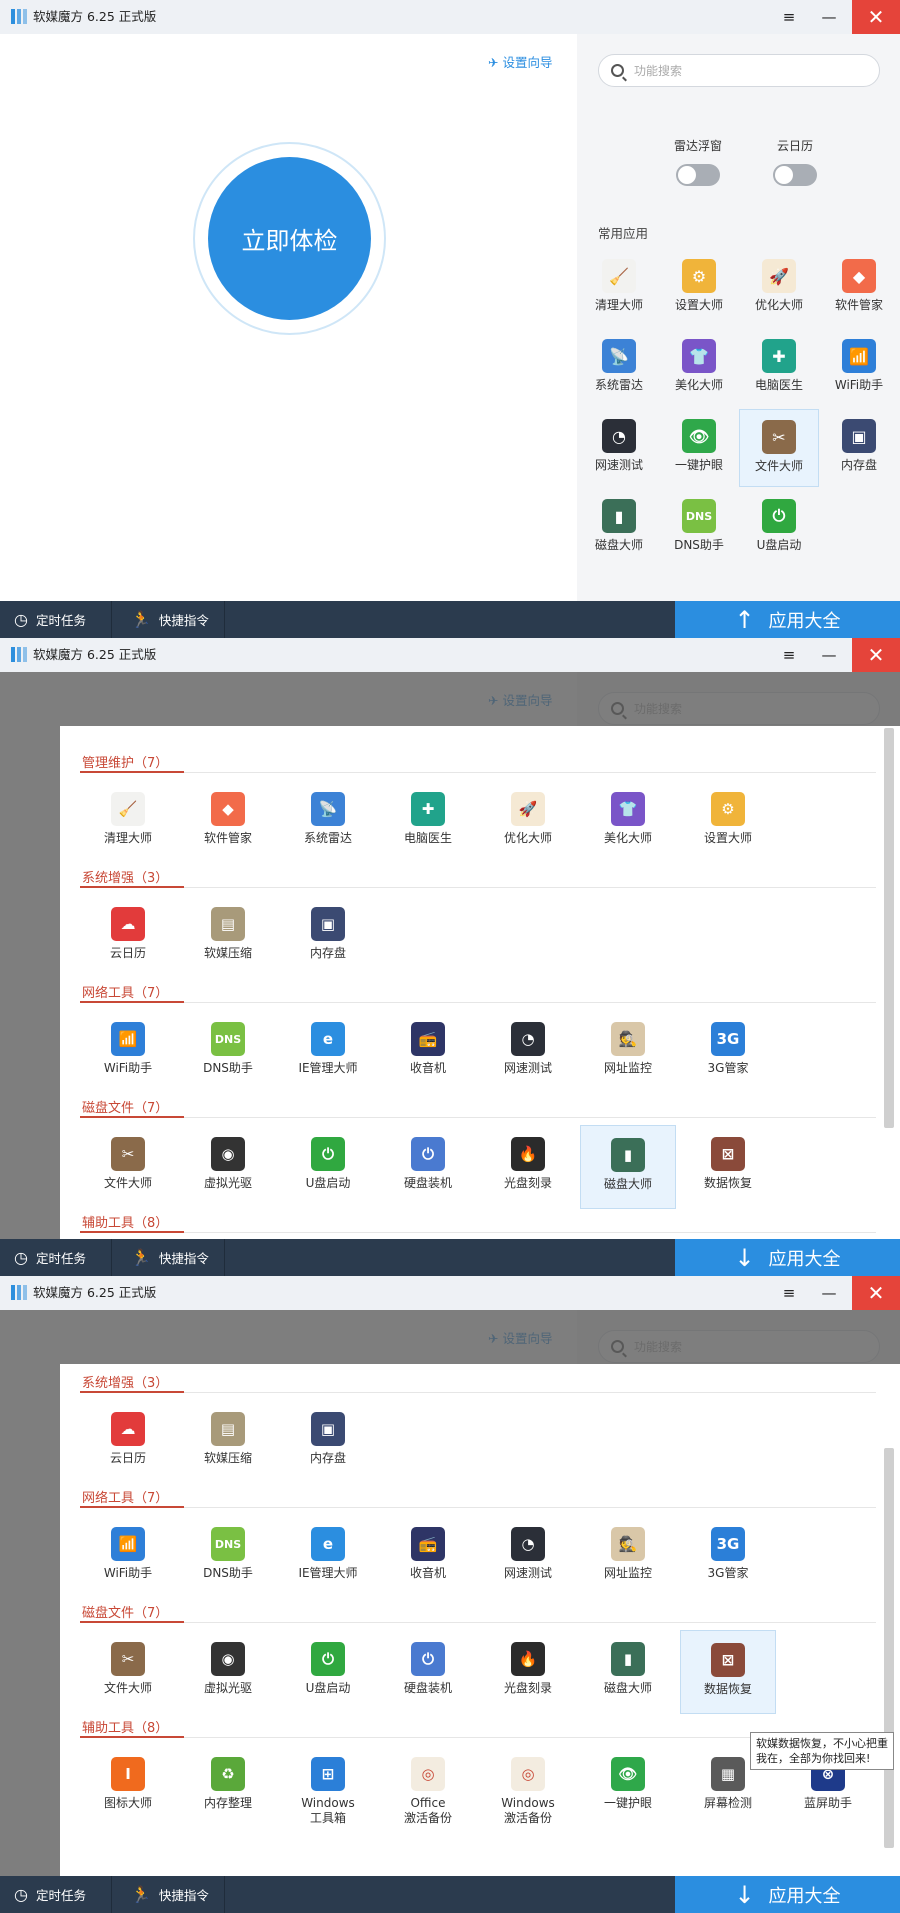  I want to click on app-label: 文件大师, so click(127, 1183).